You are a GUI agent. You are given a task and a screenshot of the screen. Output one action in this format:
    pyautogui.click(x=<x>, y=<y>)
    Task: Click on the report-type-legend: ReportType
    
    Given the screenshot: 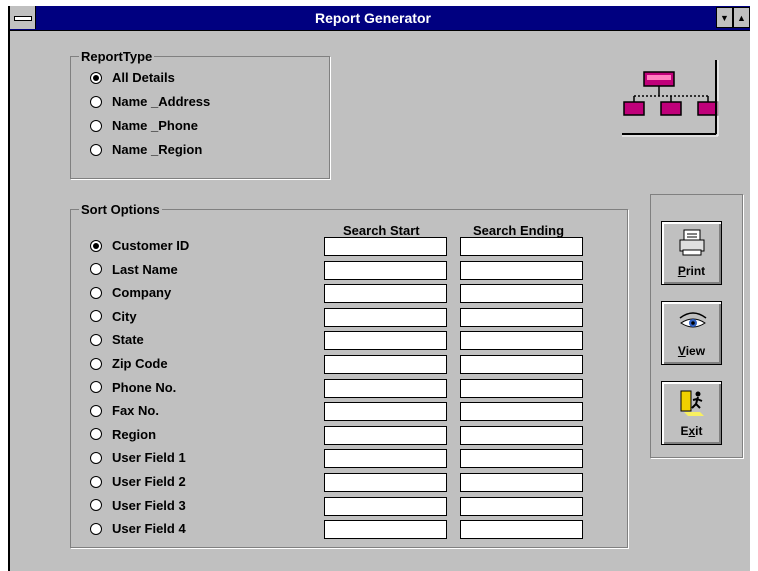 What is the action you would take?
    pyautogui.click(x=117, y=56)
    